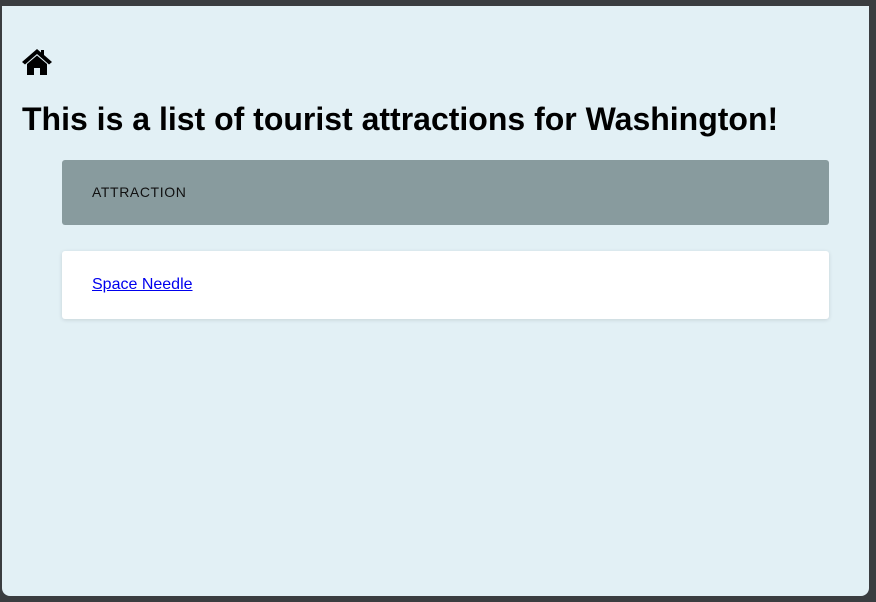 Image resolution: width=876 pixels, height=602 pixels. What do you see at coordinates (445, 192) in the screenshot?
I see `table-header: ATTRACTION` at bounding box center [445, 192].